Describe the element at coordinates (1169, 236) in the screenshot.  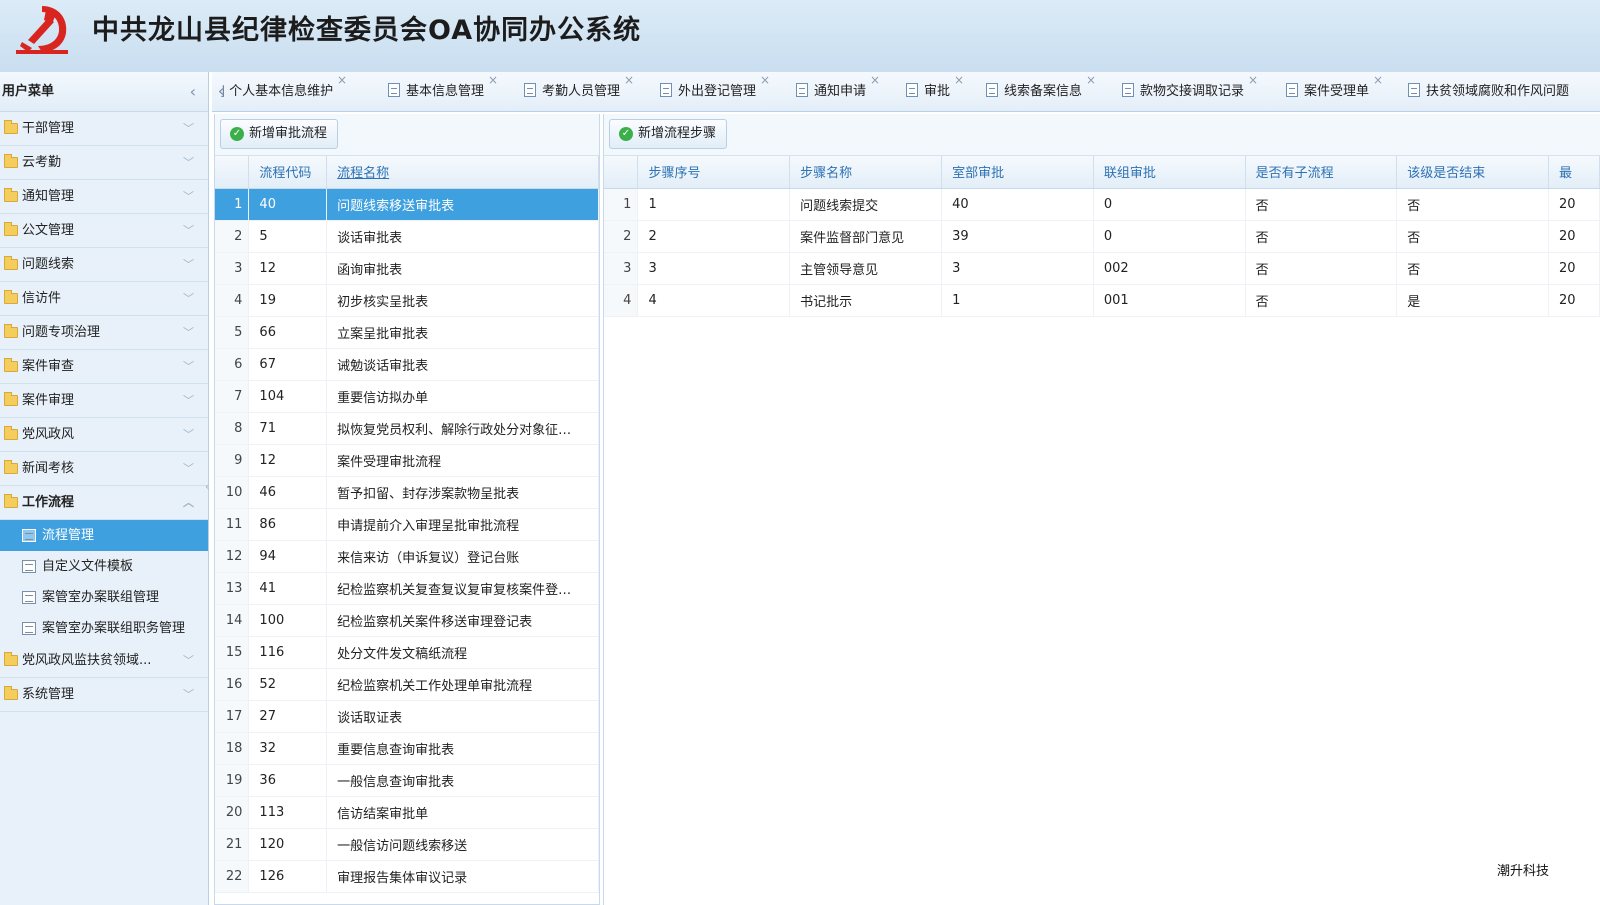
I see `group-approval-cell: 0` at that location.